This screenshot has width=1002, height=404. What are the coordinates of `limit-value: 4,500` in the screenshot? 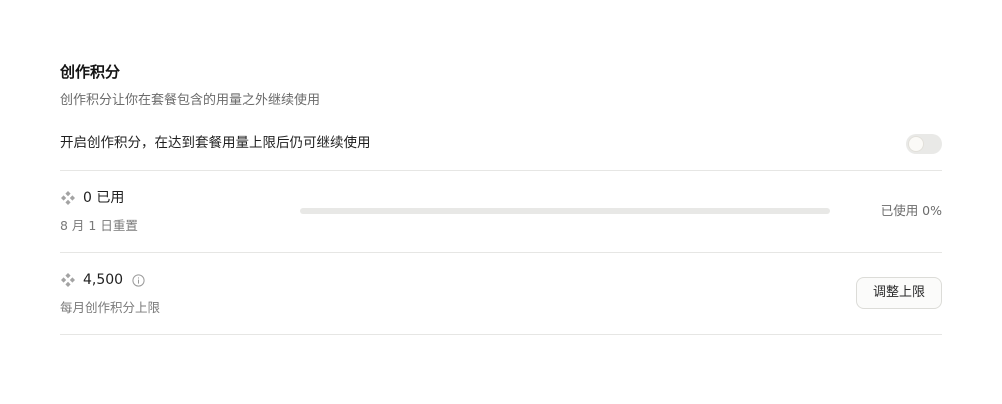 It's located at (103, 280).